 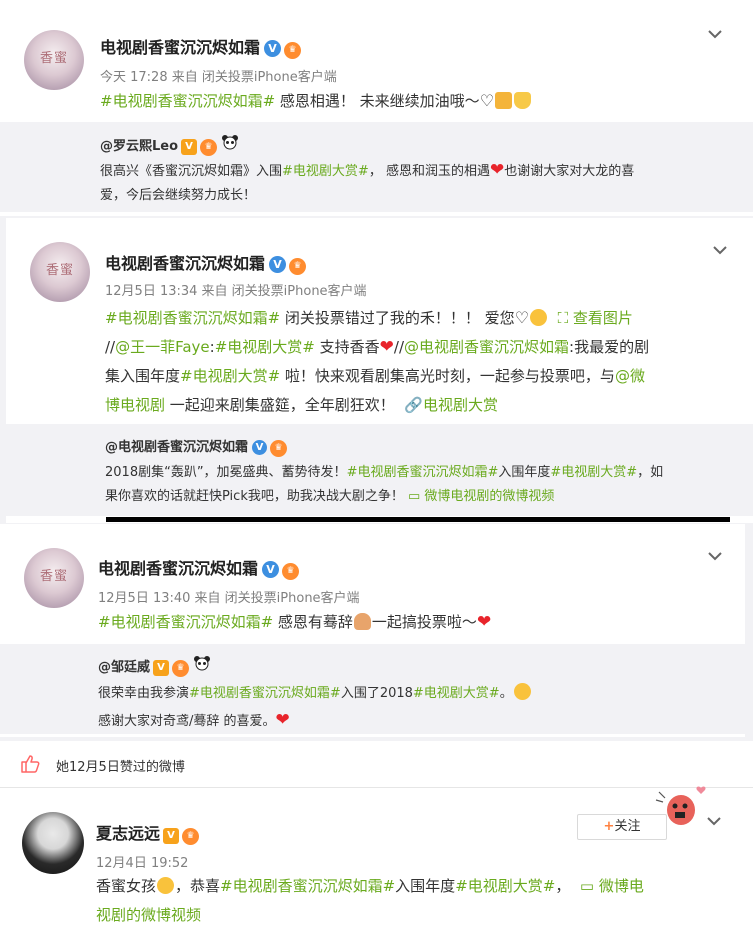 What do you see at coordinates (236, 291) in the screenshot?
I see `post-meta: 12月5日 13:34 来自 闭关投票iPhone客户端` at bounding box center [236, 291].